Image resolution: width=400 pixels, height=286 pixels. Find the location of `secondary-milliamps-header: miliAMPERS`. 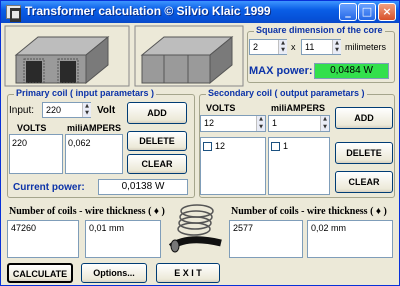

secondary-milliamps-header: miliAMPERS is located at coordinates (298, 108).